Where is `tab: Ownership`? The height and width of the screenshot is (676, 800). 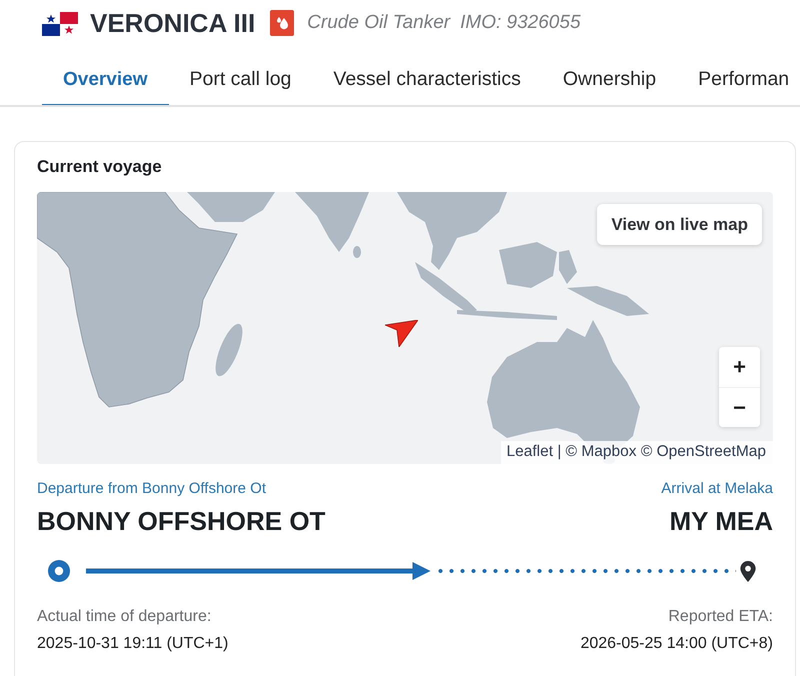 tab: Ownership is located at coordinates (610, 81).